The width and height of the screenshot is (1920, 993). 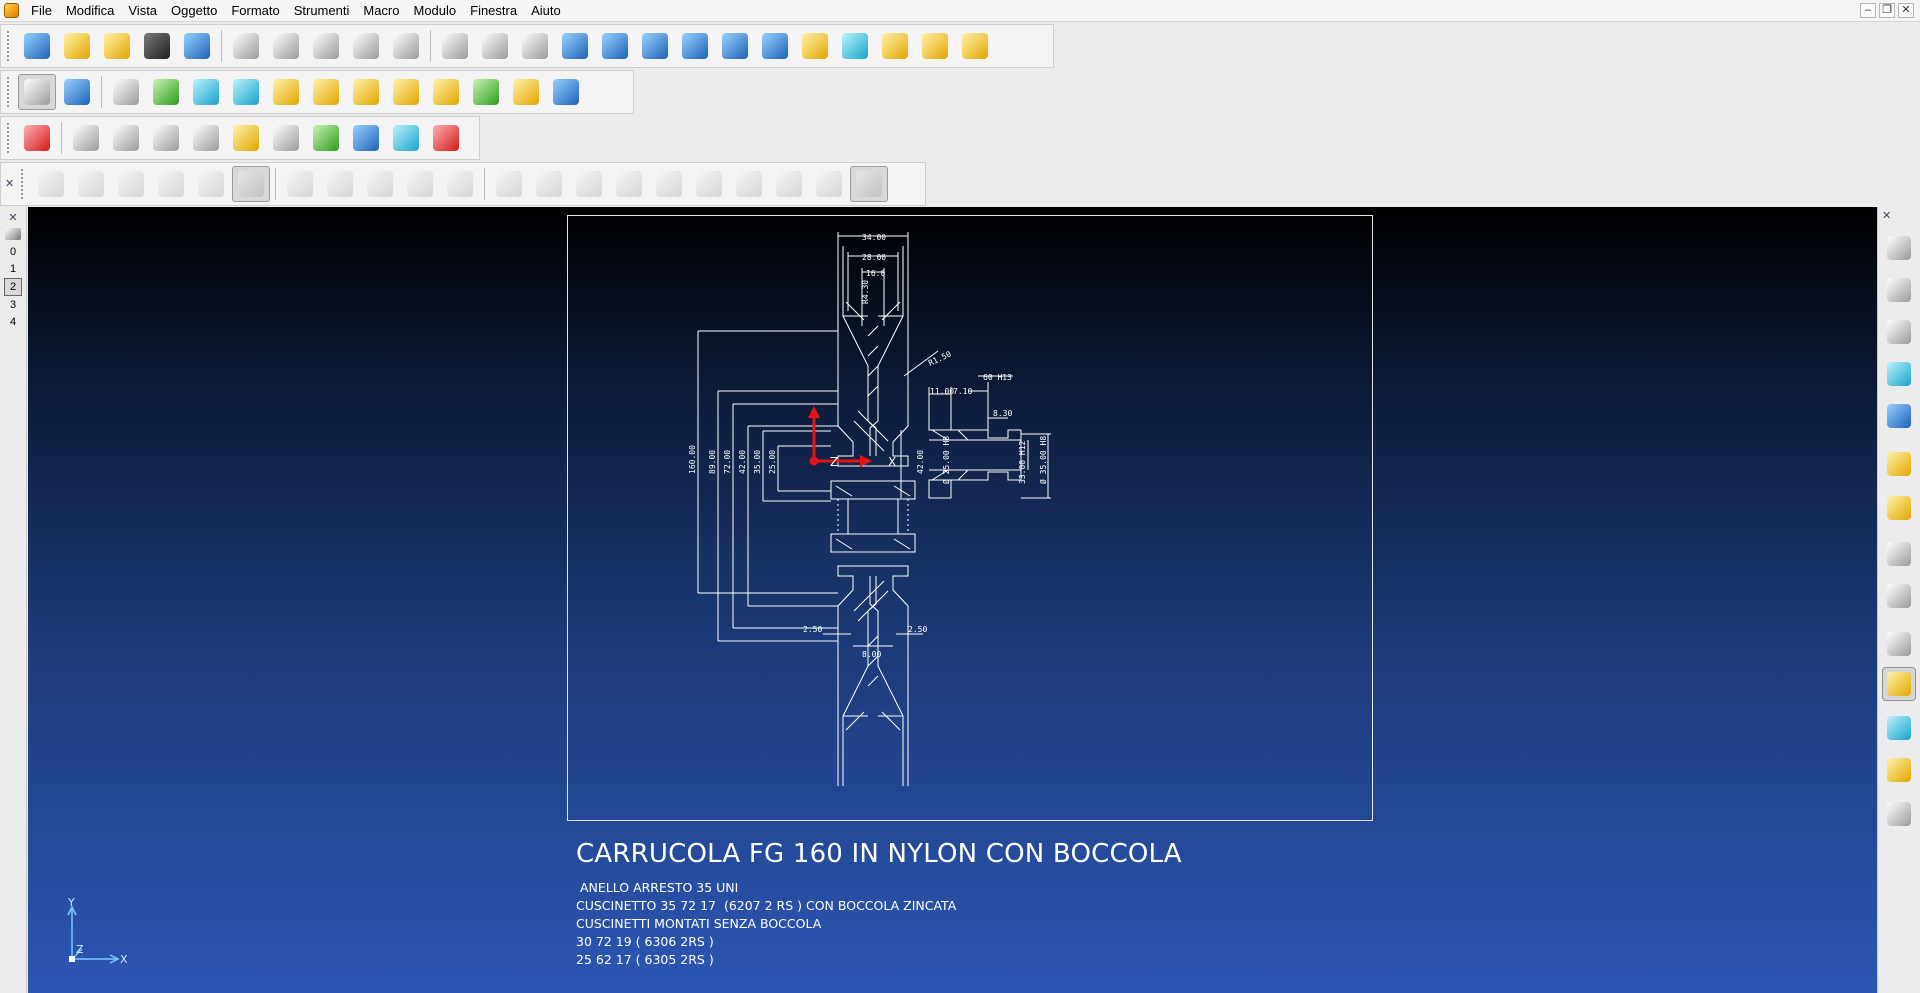 What do you see at coordinates (9, 183) in the screenshot?
I see `close-toolbar-icon: ✕` at bounding box center [9, 183].